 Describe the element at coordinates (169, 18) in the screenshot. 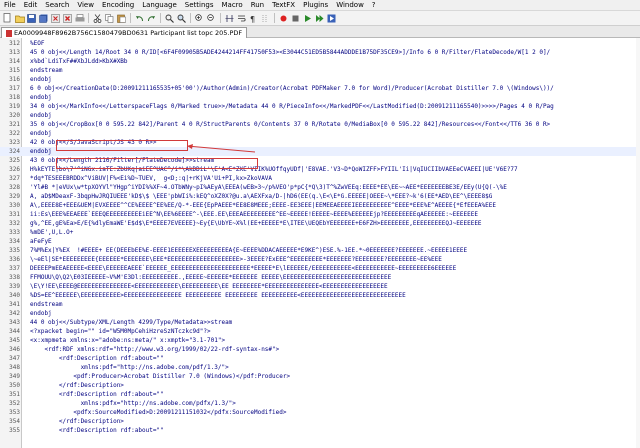

I see `find-icon` at that location.